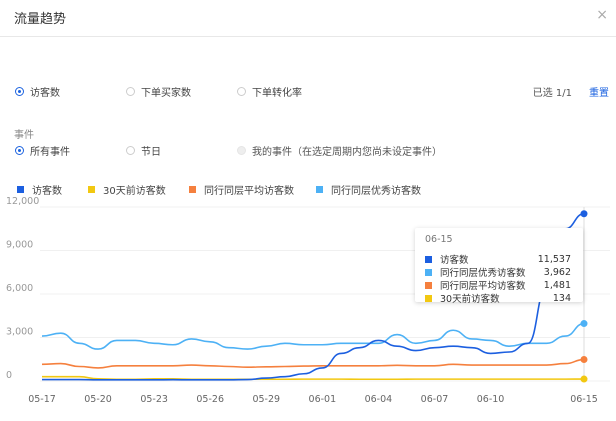 The width and height of the screenshot is (616, 421). What do you see at coordinates (584, 399) in the screenshot?
I see `x-tick-label: 06-15` at bounding box center [584, 399].